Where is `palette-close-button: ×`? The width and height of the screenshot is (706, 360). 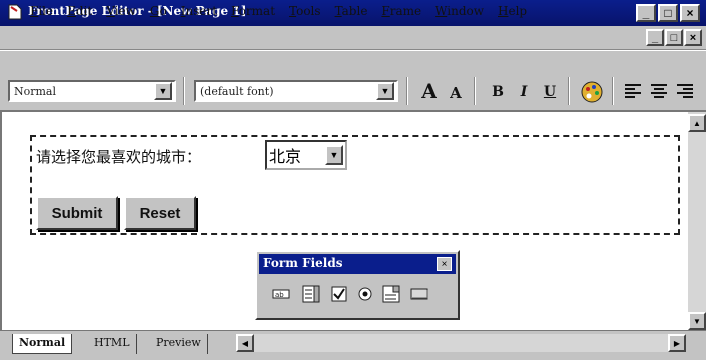
palette-close-button: × is located at coordinates (444, 264).